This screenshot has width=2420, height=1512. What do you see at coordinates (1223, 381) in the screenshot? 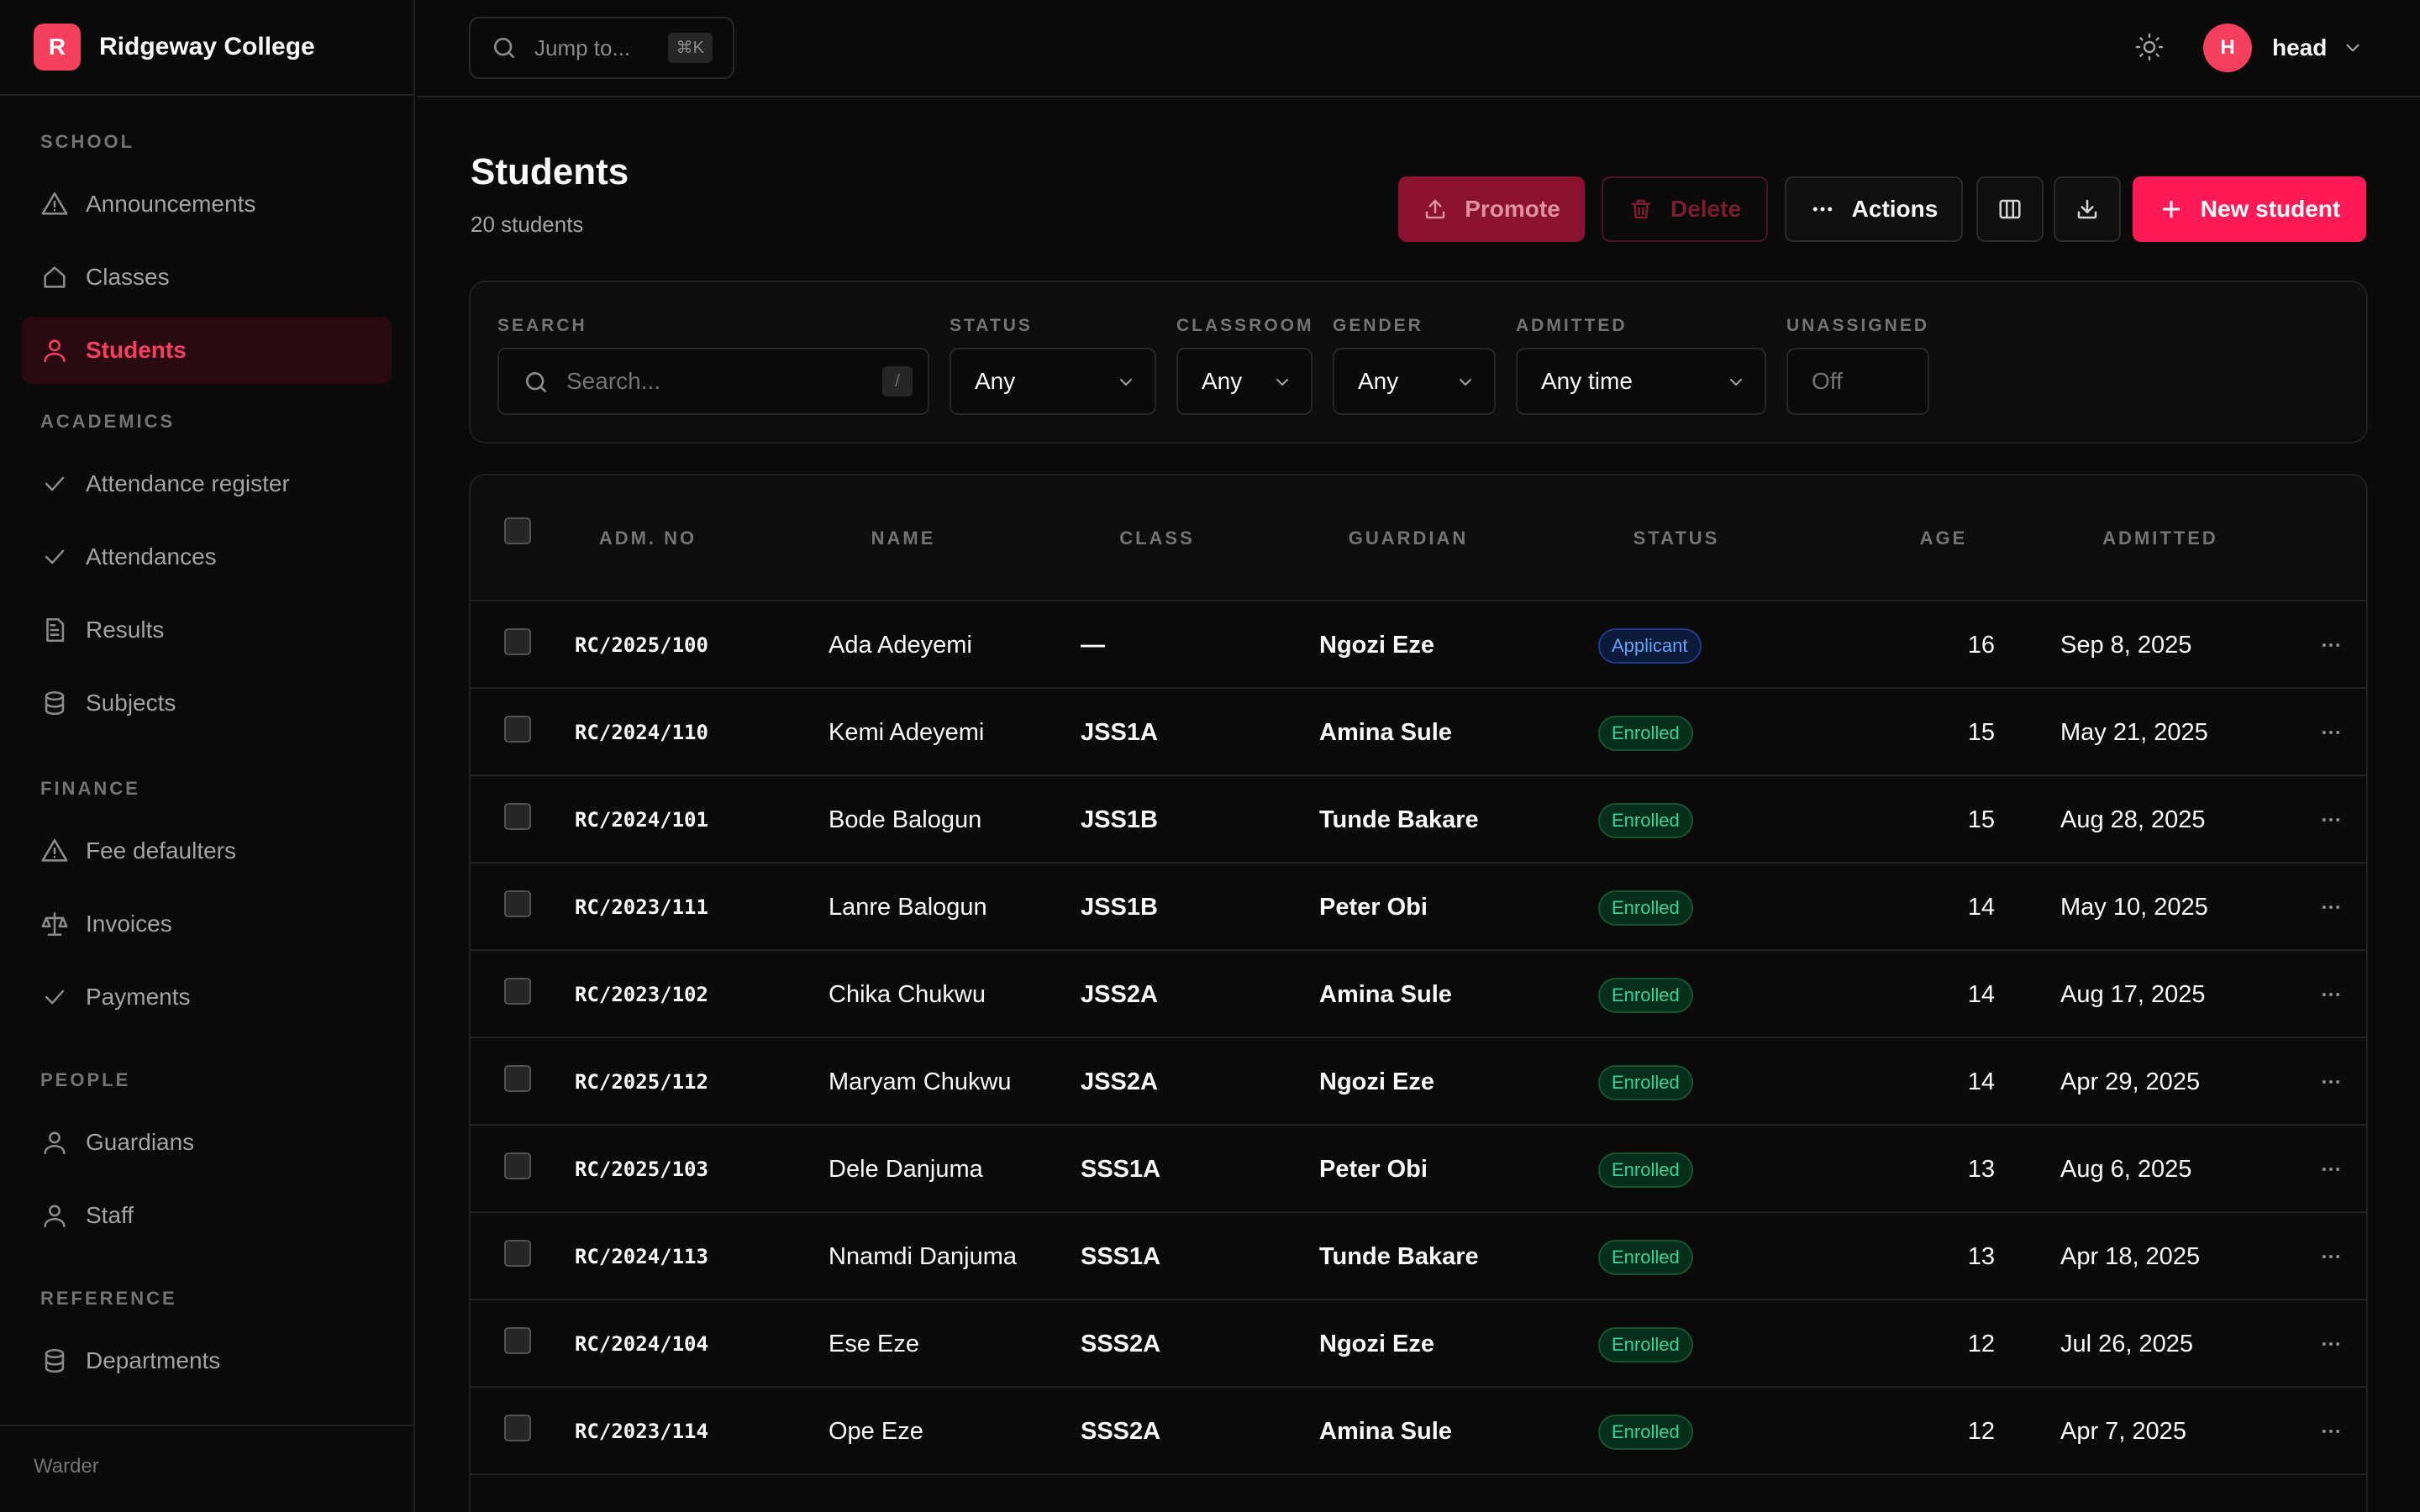
I see `classroom-select-value: Any` at bounding box center [1223, 381].